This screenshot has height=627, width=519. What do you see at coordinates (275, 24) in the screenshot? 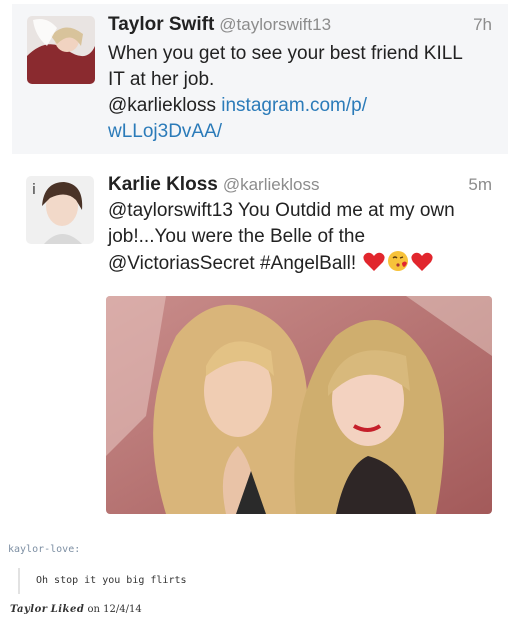
I see `author-handle: @taylorswift13` at bounding box center [275, 24].